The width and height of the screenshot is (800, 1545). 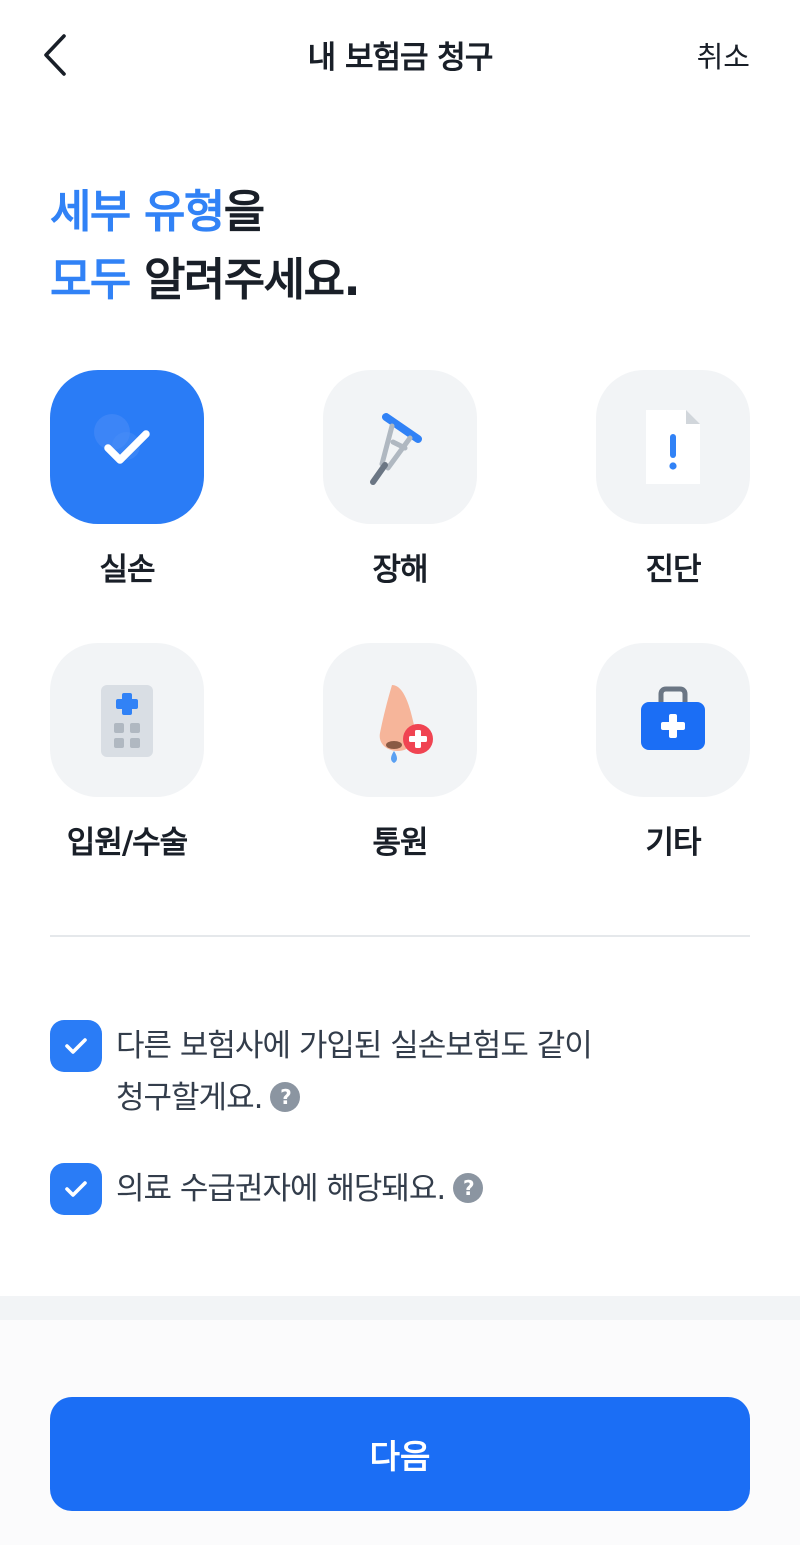 I want to click on check-row-medical-aid: 의료 수급권자에 해당돼요.?, so click(x=400, y=1189).